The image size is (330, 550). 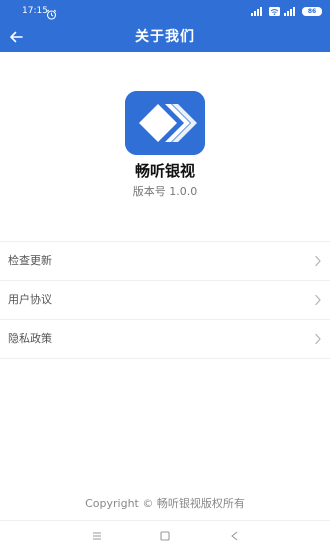 What do you see at coordinates (165, 123) in the screenshot?
I see `app-logo` at bounding box center [165, 123].